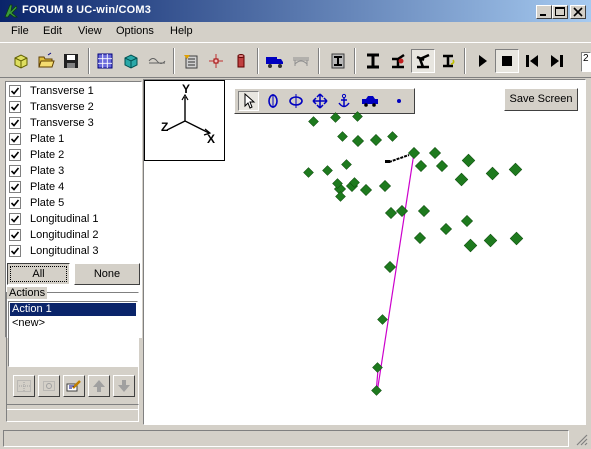 The image size is (591, 449). Describe the element at coordinates (423, 61) in the screenshot. I see `twist-beam-button` at that location.